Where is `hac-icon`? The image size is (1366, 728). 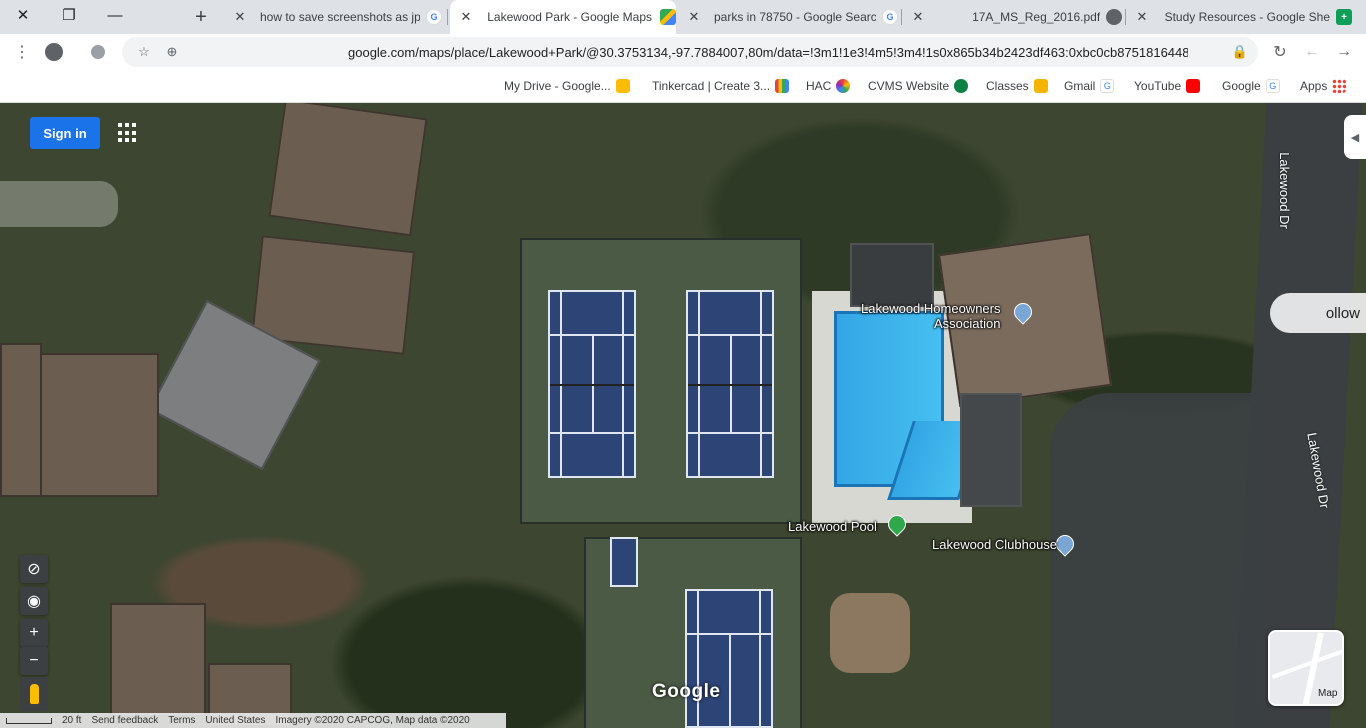 hac-icon is located at coordinates (843, 86).